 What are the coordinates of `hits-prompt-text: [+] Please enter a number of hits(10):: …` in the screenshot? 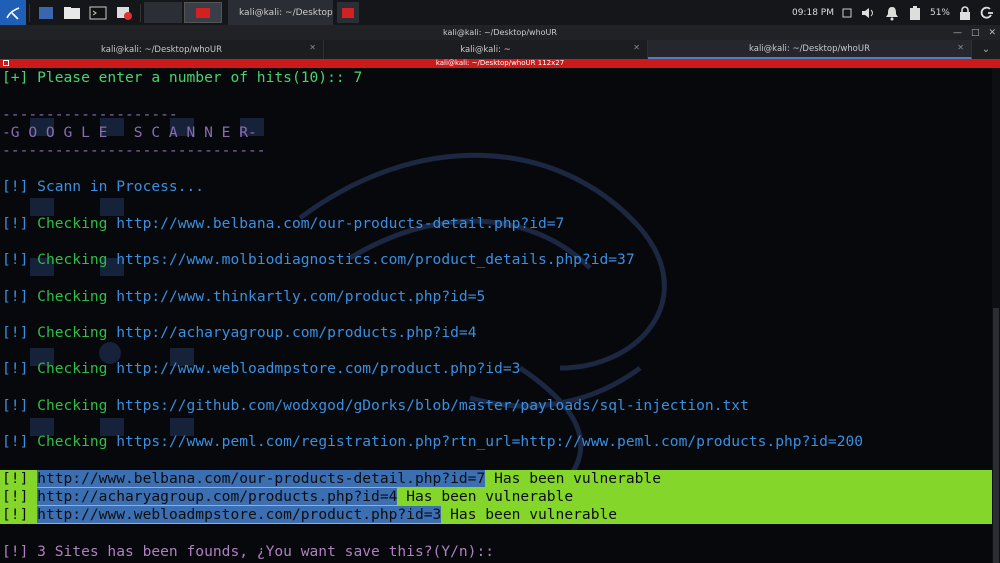 It's located at (182, 77).